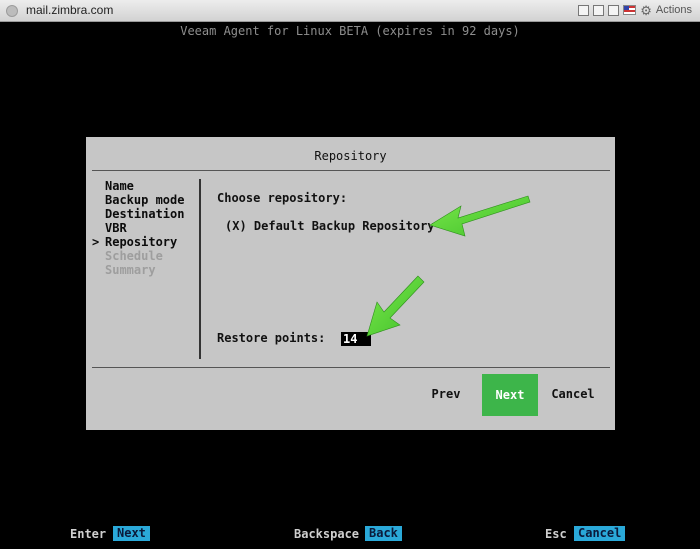 This screenshot has height=549, width=700. Describe the element at coordinates (134, 256) in the screenshot. I see `wizard-step-schedule: Schedule` at that location.